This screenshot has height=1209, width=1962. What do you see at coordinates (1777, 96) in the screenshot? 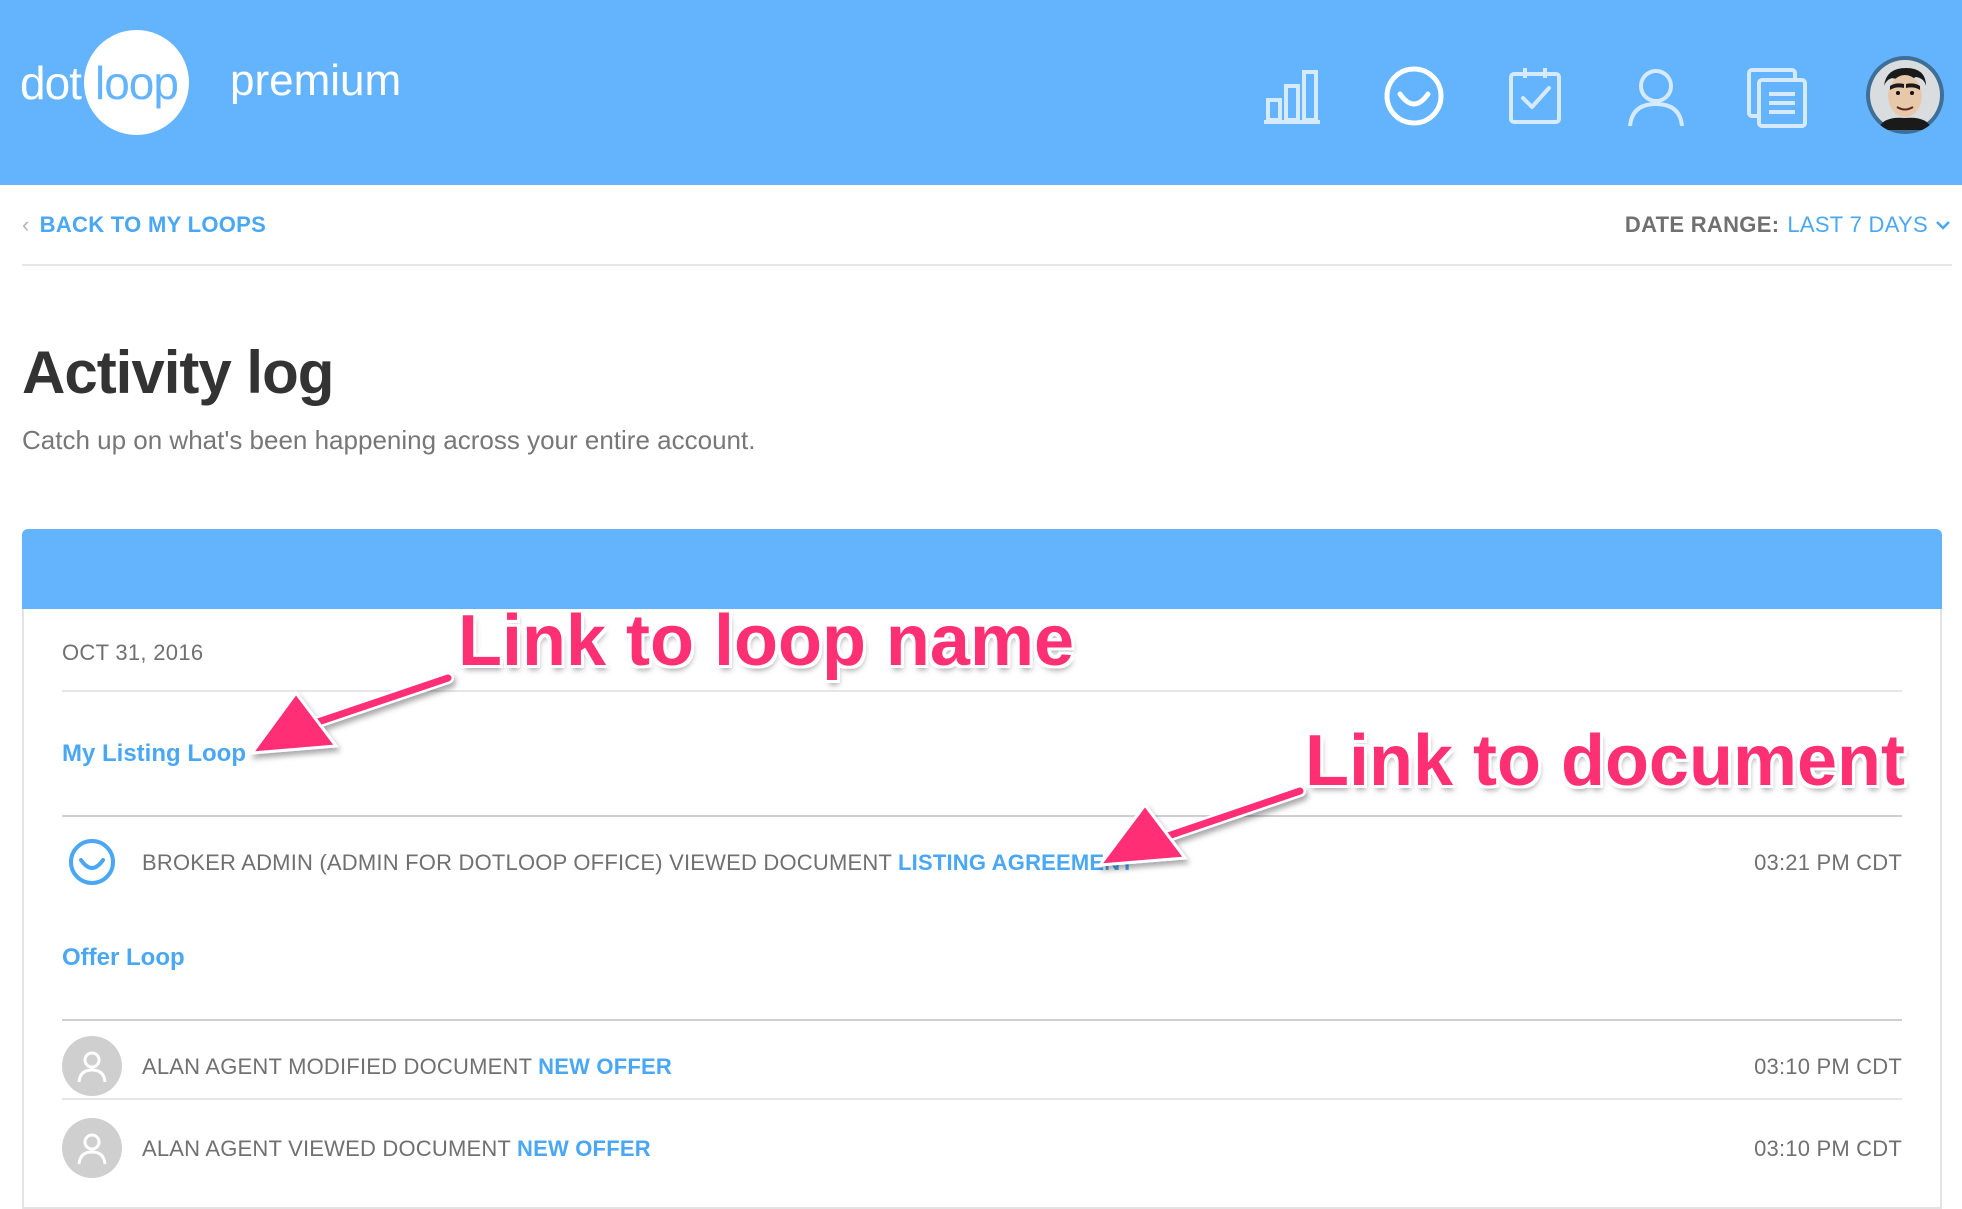
I see `documents-icon` at bounding box center [1777, 96].